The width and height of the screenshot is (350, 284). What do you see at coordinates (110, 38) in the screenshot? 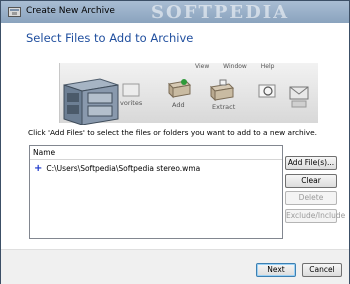
I see `page-heading: Select Files to Add to Archive` at bounding box center [110, 38].